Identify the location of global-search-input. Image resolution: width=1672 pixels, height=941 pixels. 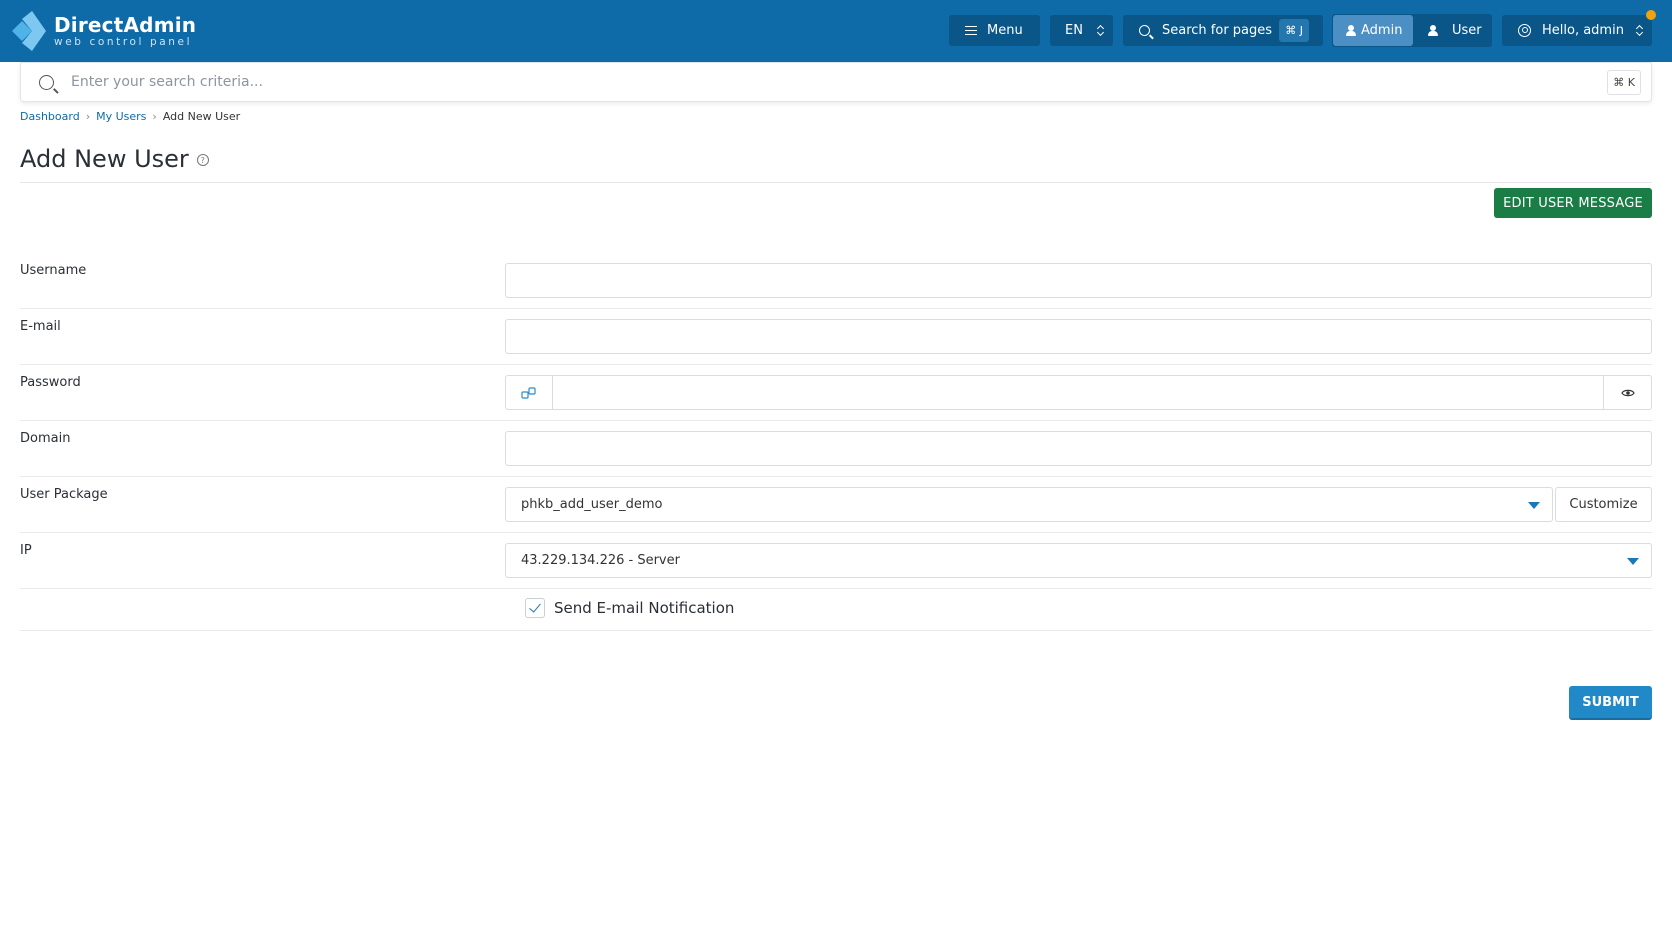
(821, 82).